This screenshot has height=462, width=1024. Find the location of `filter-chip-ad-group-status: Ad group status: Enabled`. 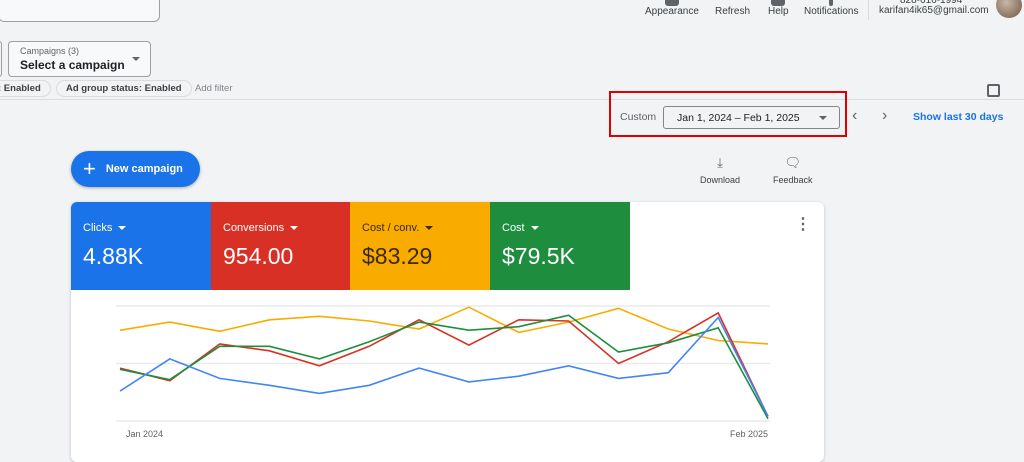

filter-chip-ad-group-status: Ad group status: Enabled is located at coordinates (124, 88).